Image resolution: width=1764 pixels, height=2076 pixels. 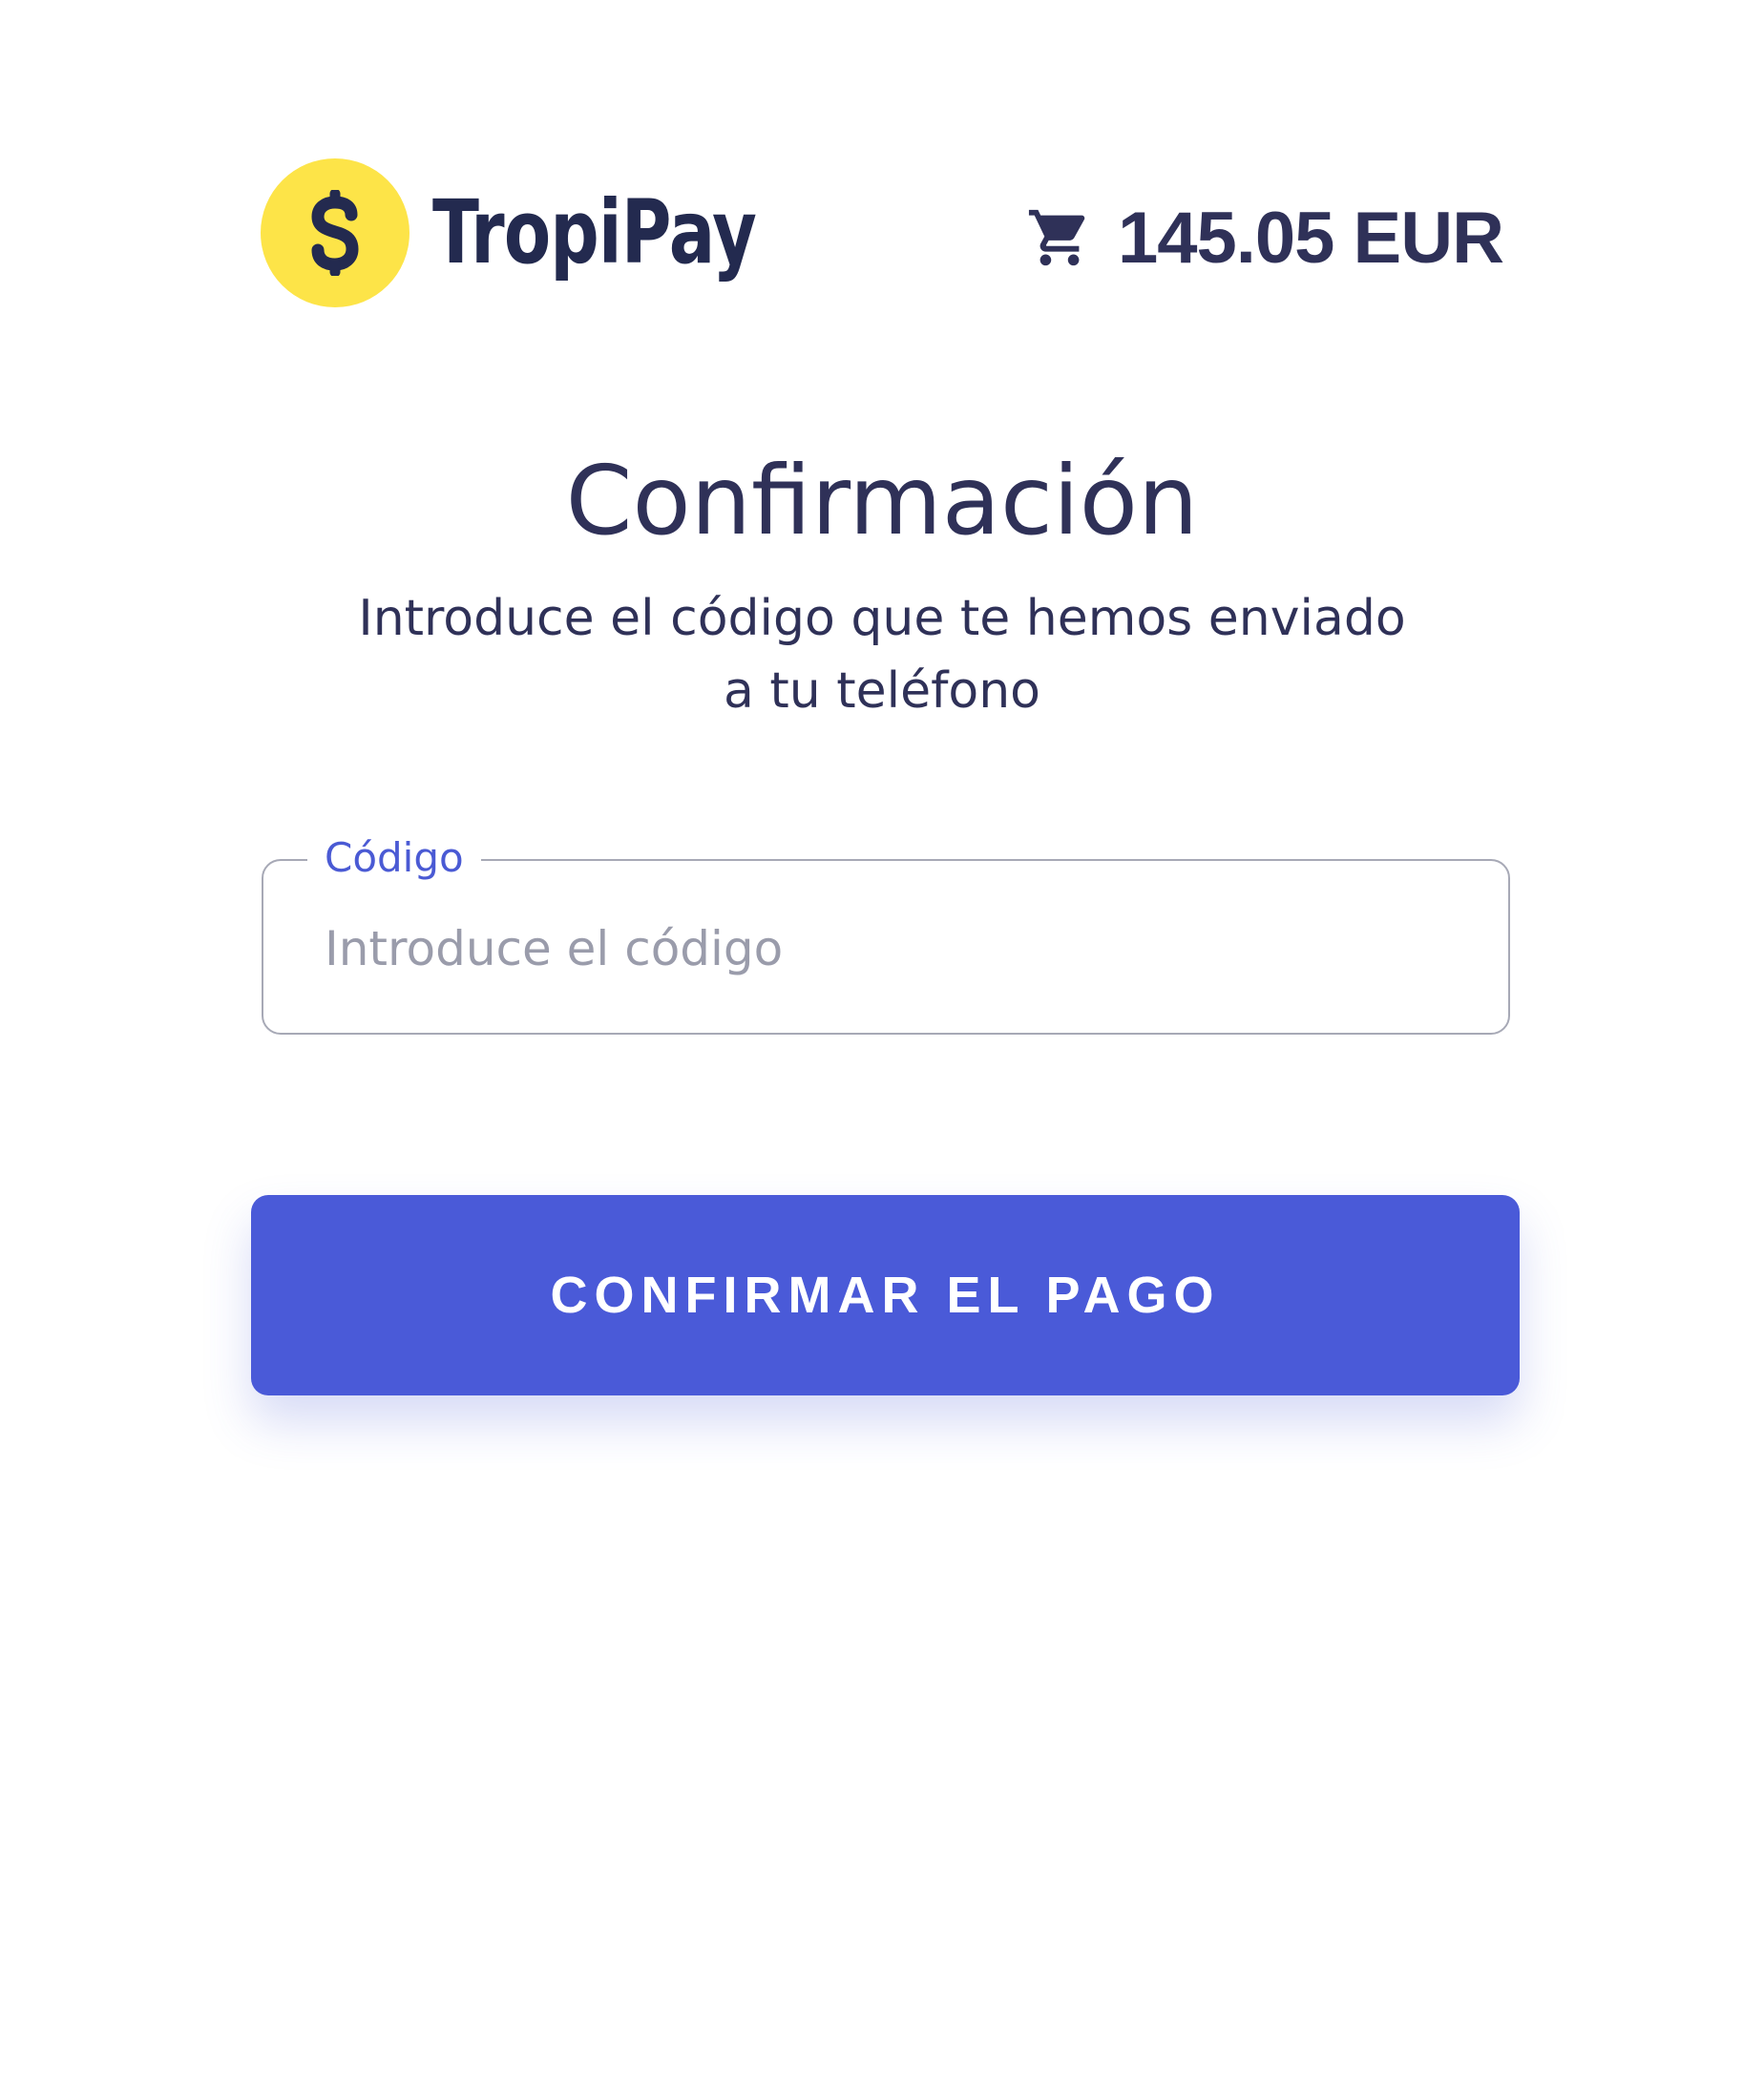 What do you see at coordinates (882, 691) in the screenshot?
I see `subtitle-line-2: a tu teléfono` at bounding box center [882, 691].